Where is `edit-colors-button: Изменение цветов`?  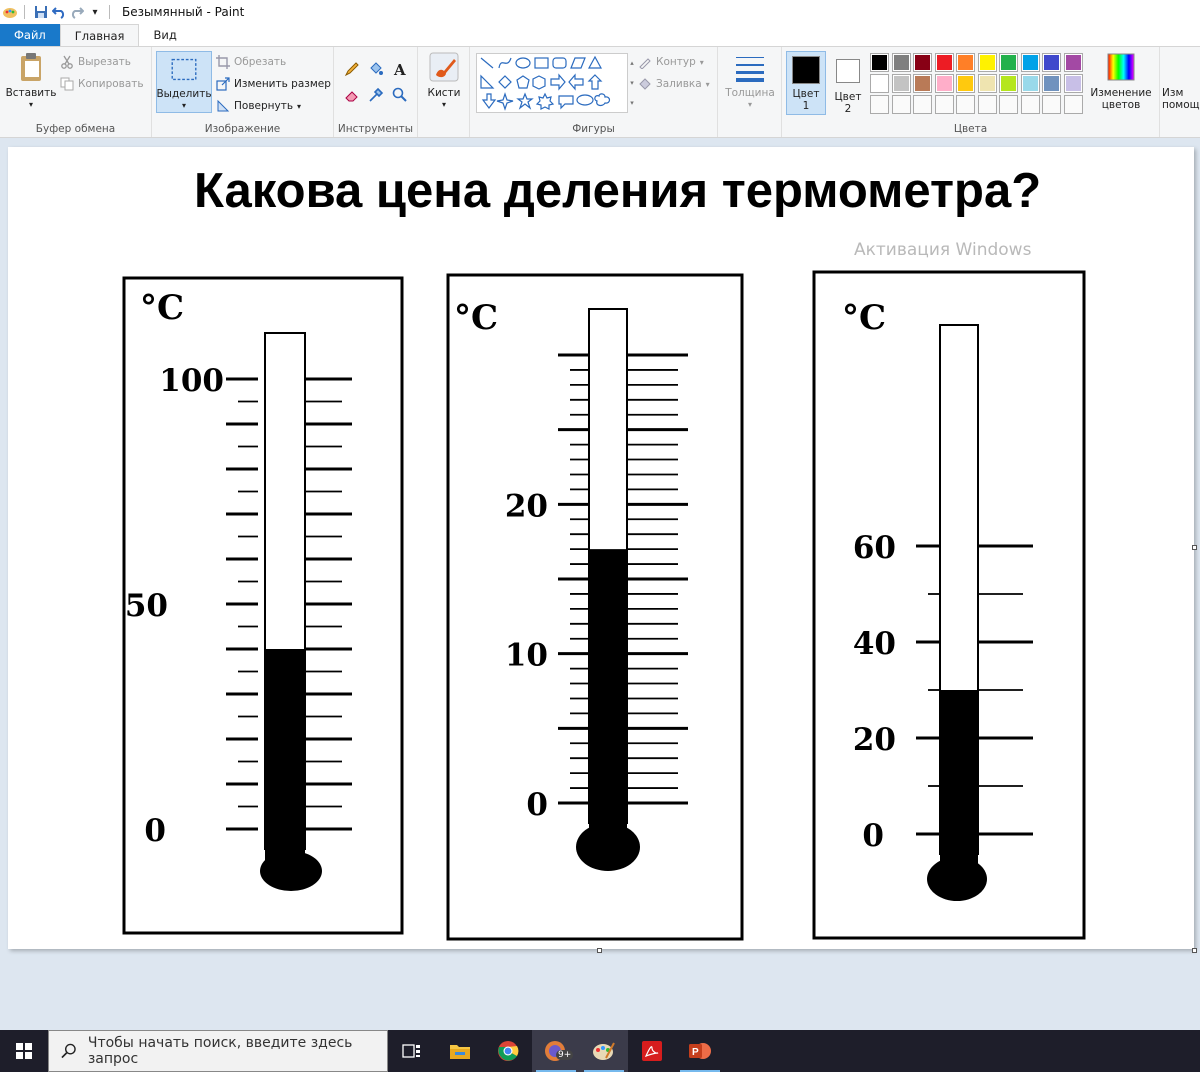
edit-colors-button: Изменение цветов is located at coordinates (1121, 81).